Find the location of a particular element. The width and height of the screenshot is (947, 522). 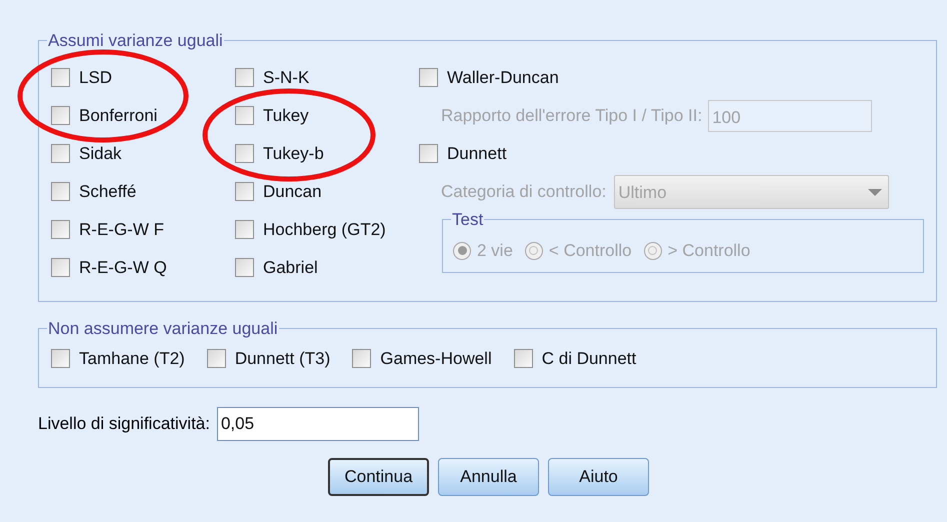

radio-label: 2 vie is located at coordinates (495, 251).